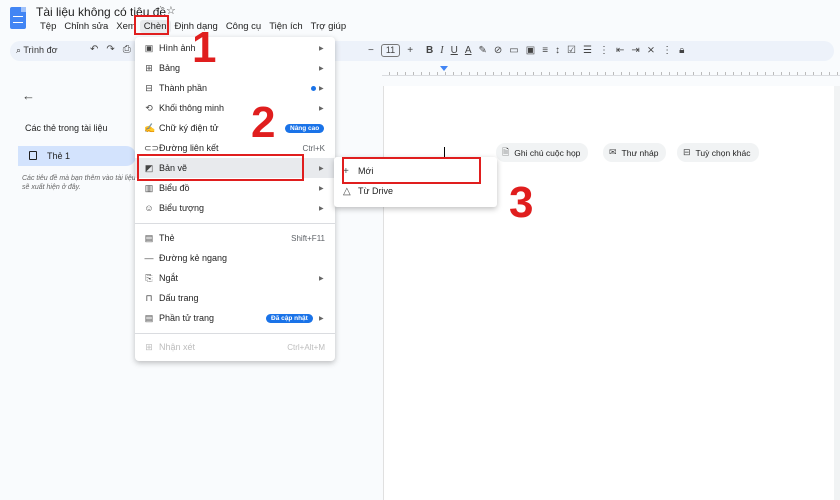  Describe the element at coordinates (285, 26) in the screenshot. I see `menu-extensions: Tiện ích` at that location.